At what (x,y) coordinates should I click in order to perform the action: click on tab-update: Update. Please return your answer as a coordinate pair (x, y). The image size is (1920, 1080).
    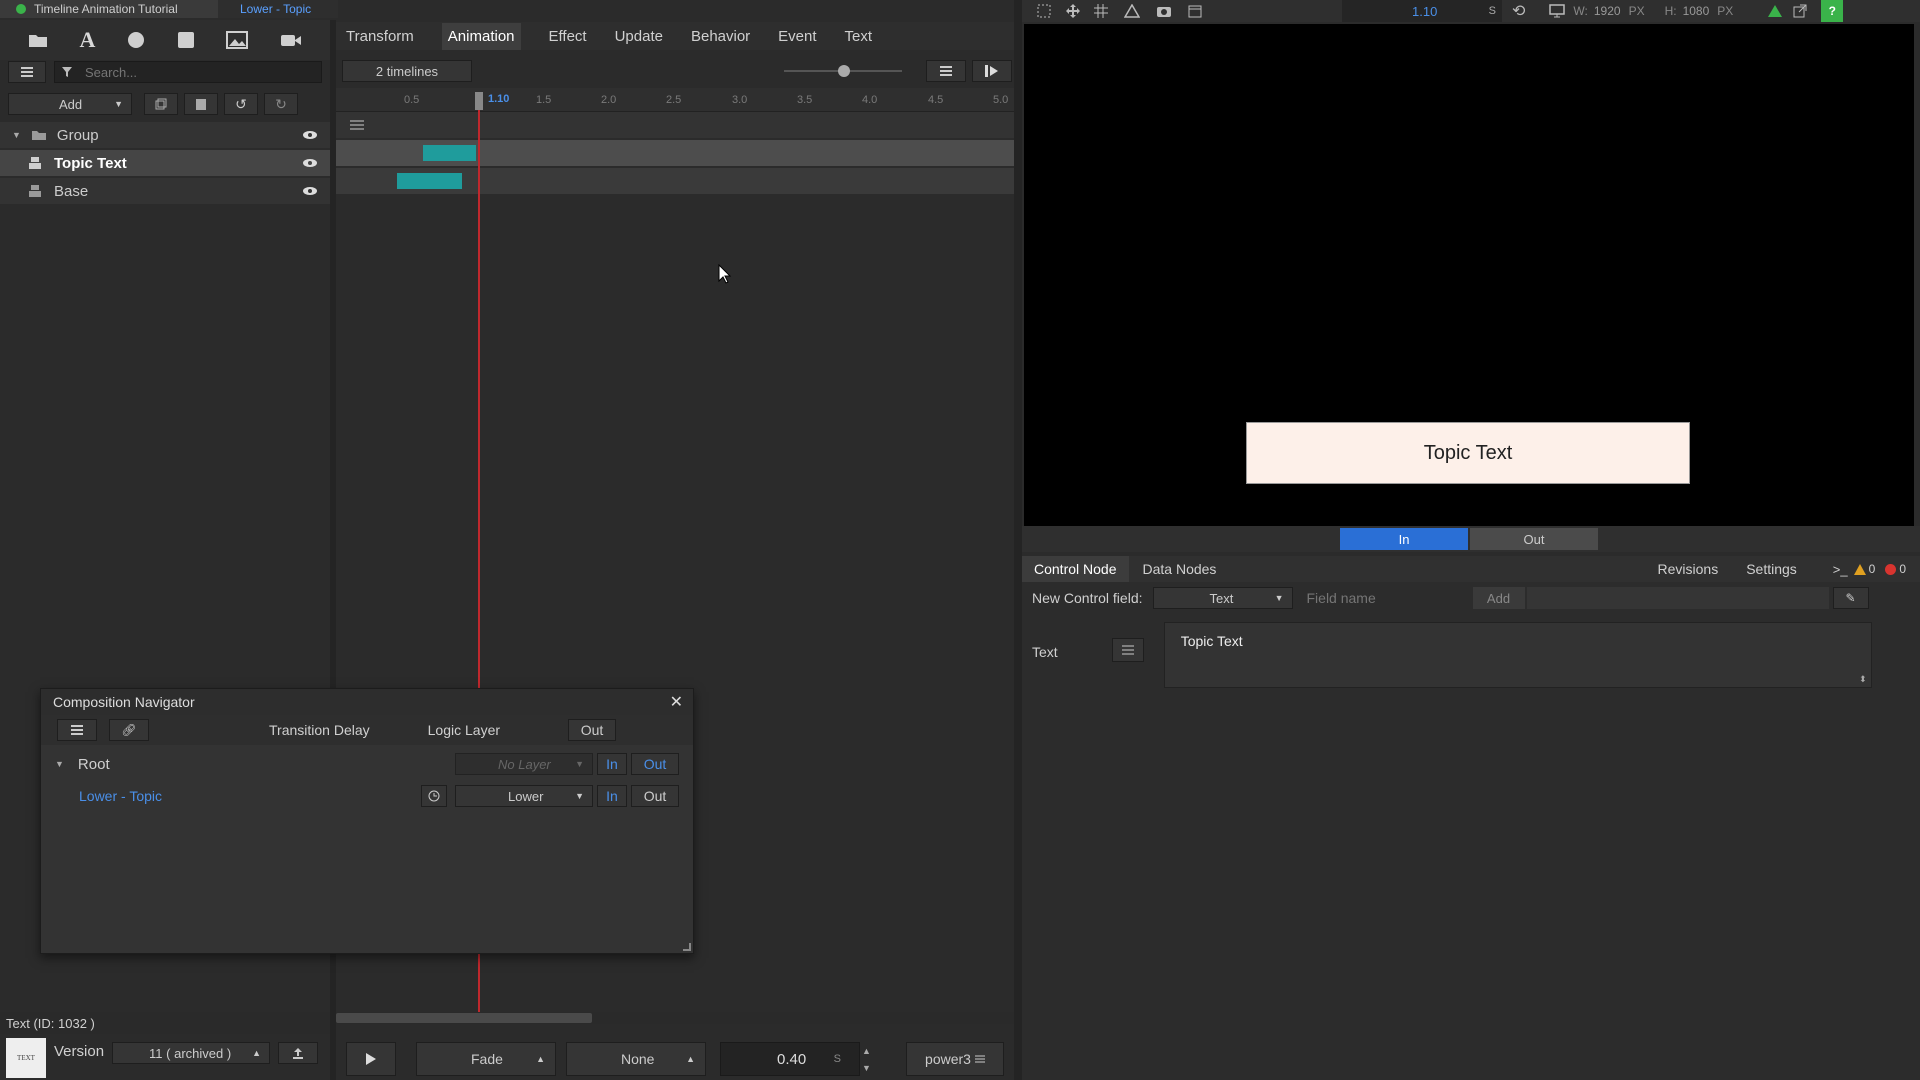
    Looking at the image, I should click on (639, 36).